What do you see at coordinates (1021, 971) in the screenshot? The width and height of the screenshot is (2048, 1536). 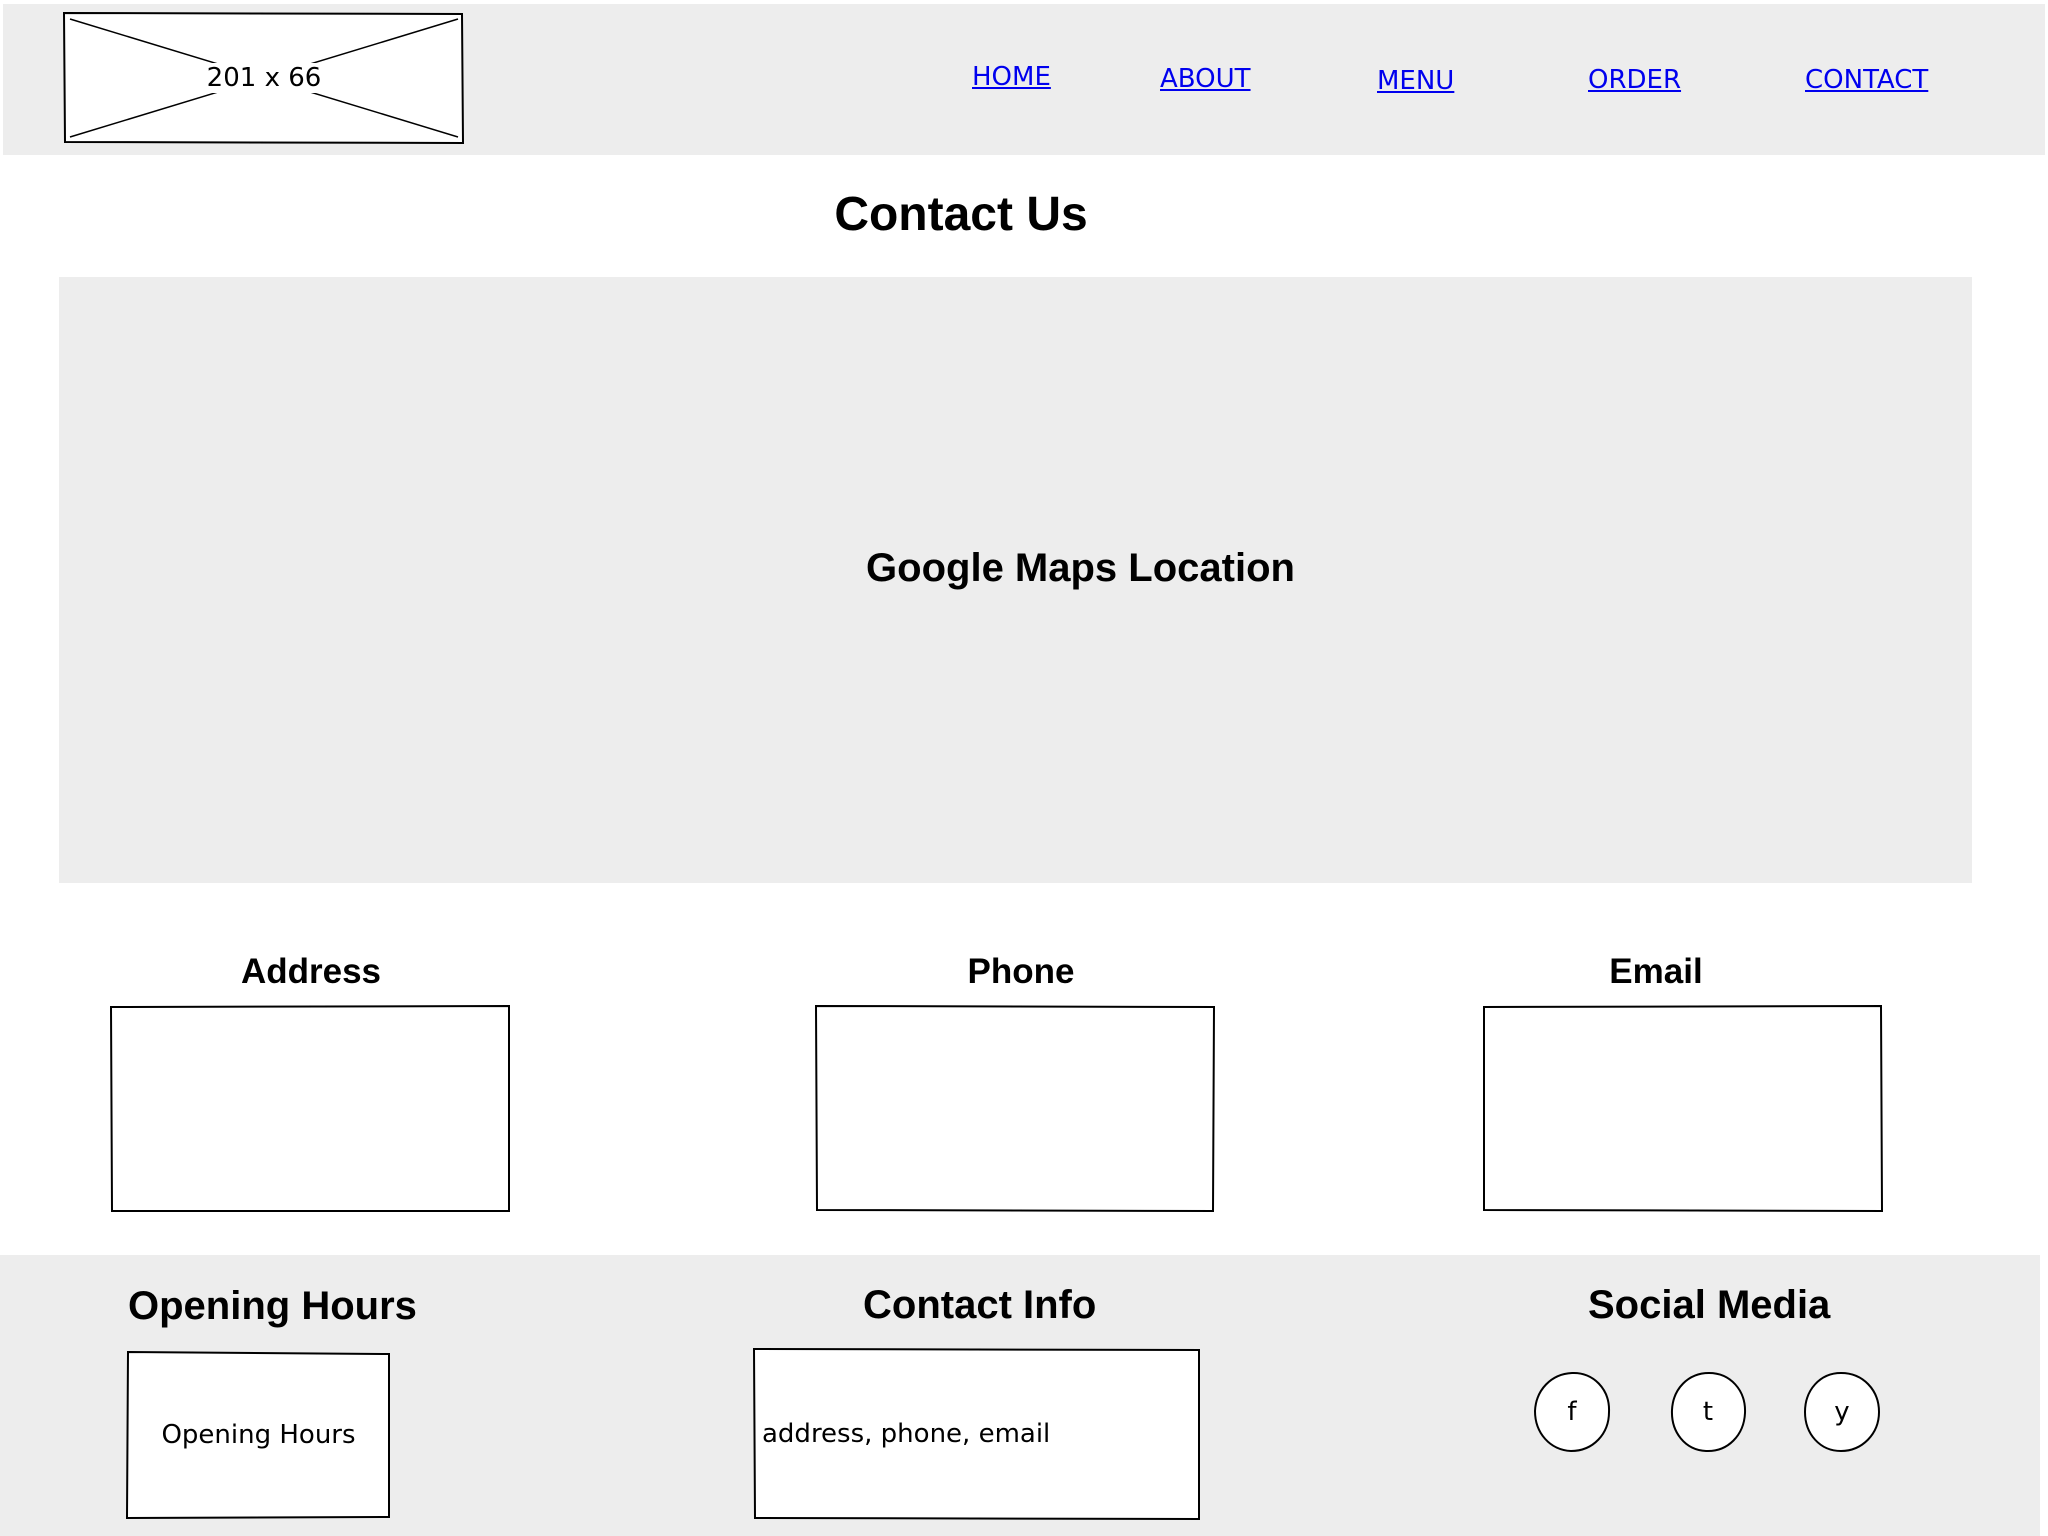 I see `phone-heading: Phone` at bounding box center [1021, 971].